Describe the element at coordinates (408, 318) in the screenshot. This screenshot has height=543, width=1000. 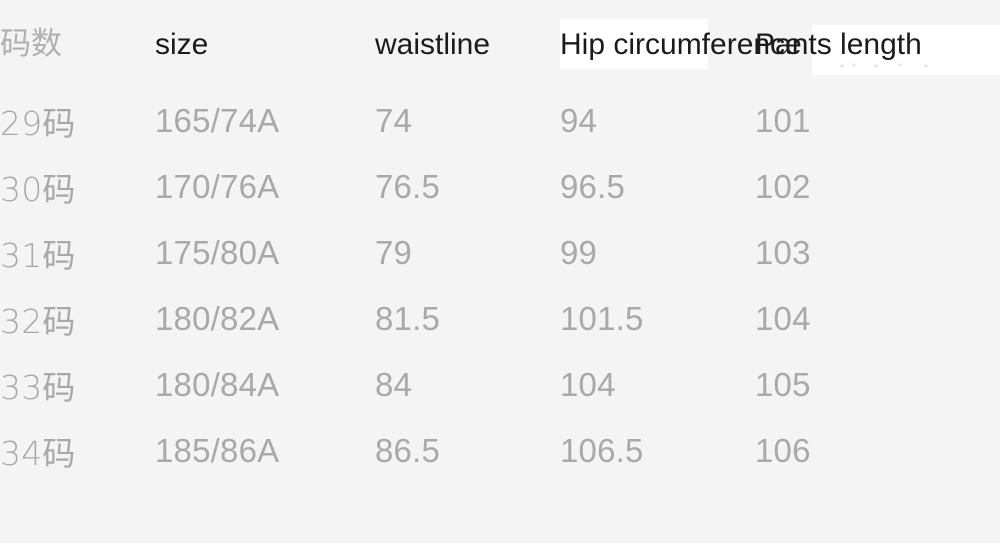
I see `cell-waistline: 81.5` at that location.